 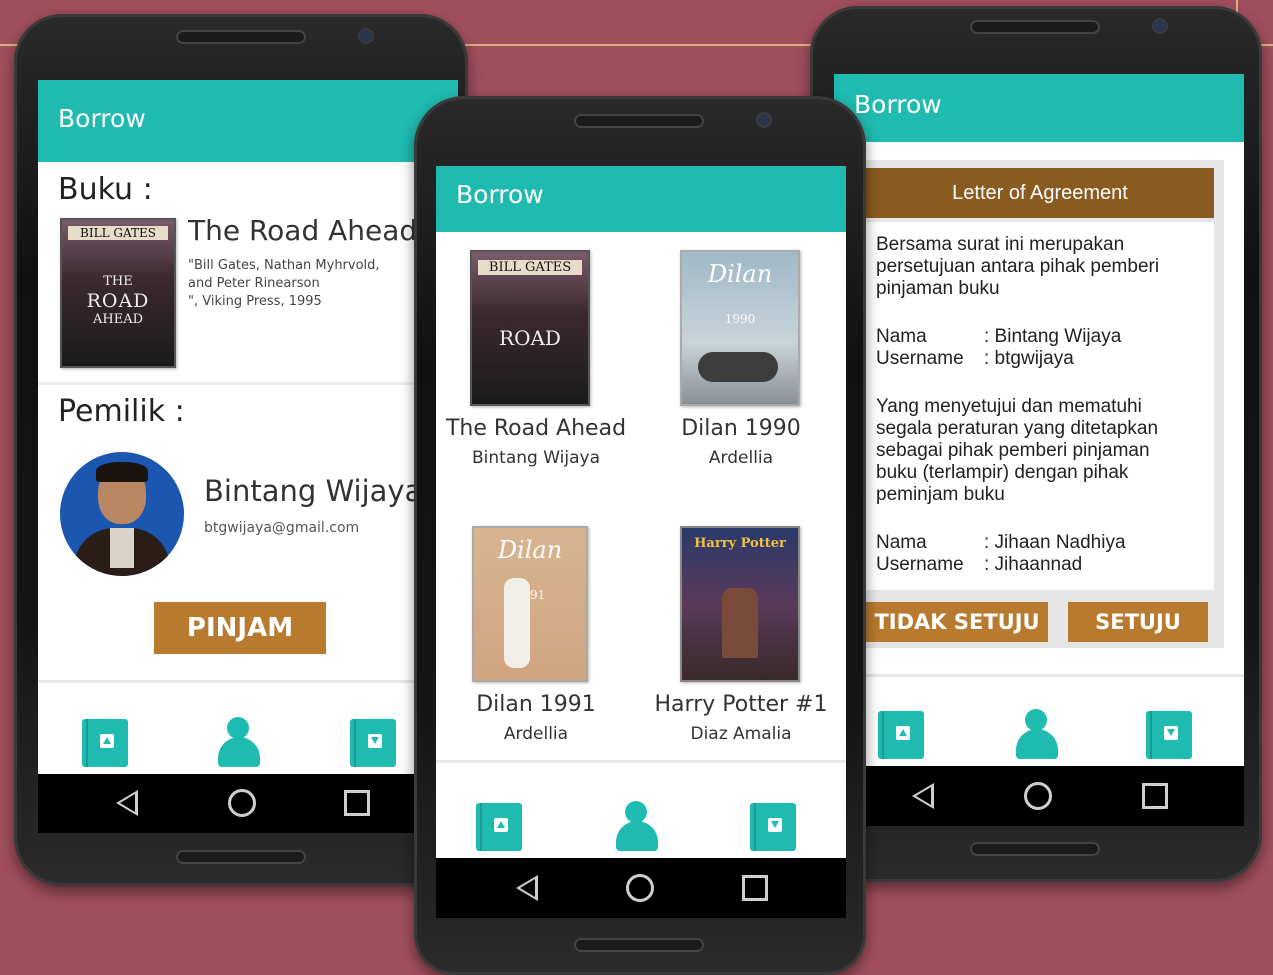 I want to click on avatar, so click(x=122, y=514).